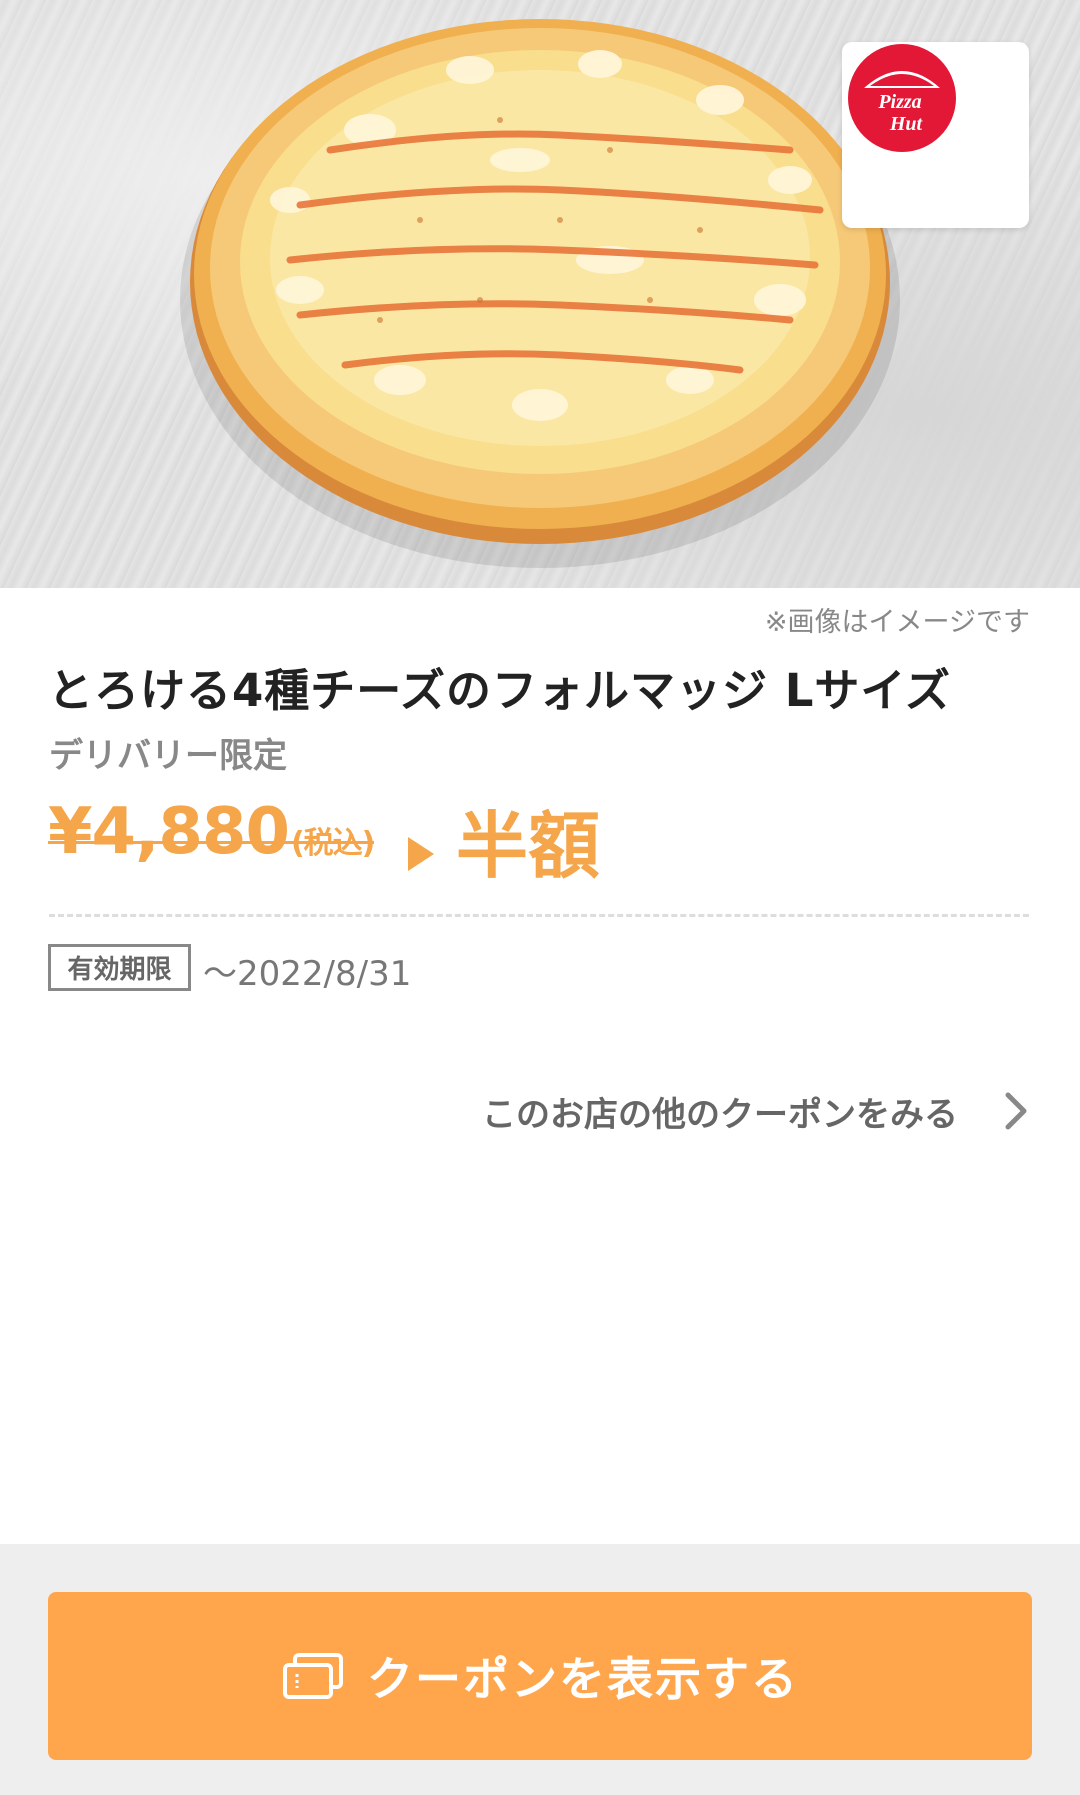 Image resolution: width=1080 pixels, height=1795 pixels. I want to click on logo-text-line1: Pizza, so click(899, 102).